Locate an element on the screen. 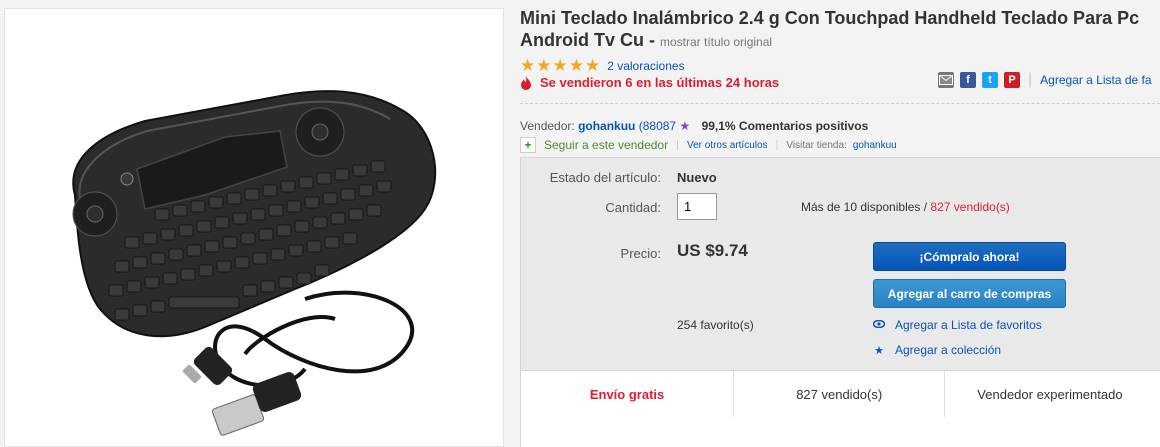  pinterest-icon: P is located at coordinates (1012, 80).